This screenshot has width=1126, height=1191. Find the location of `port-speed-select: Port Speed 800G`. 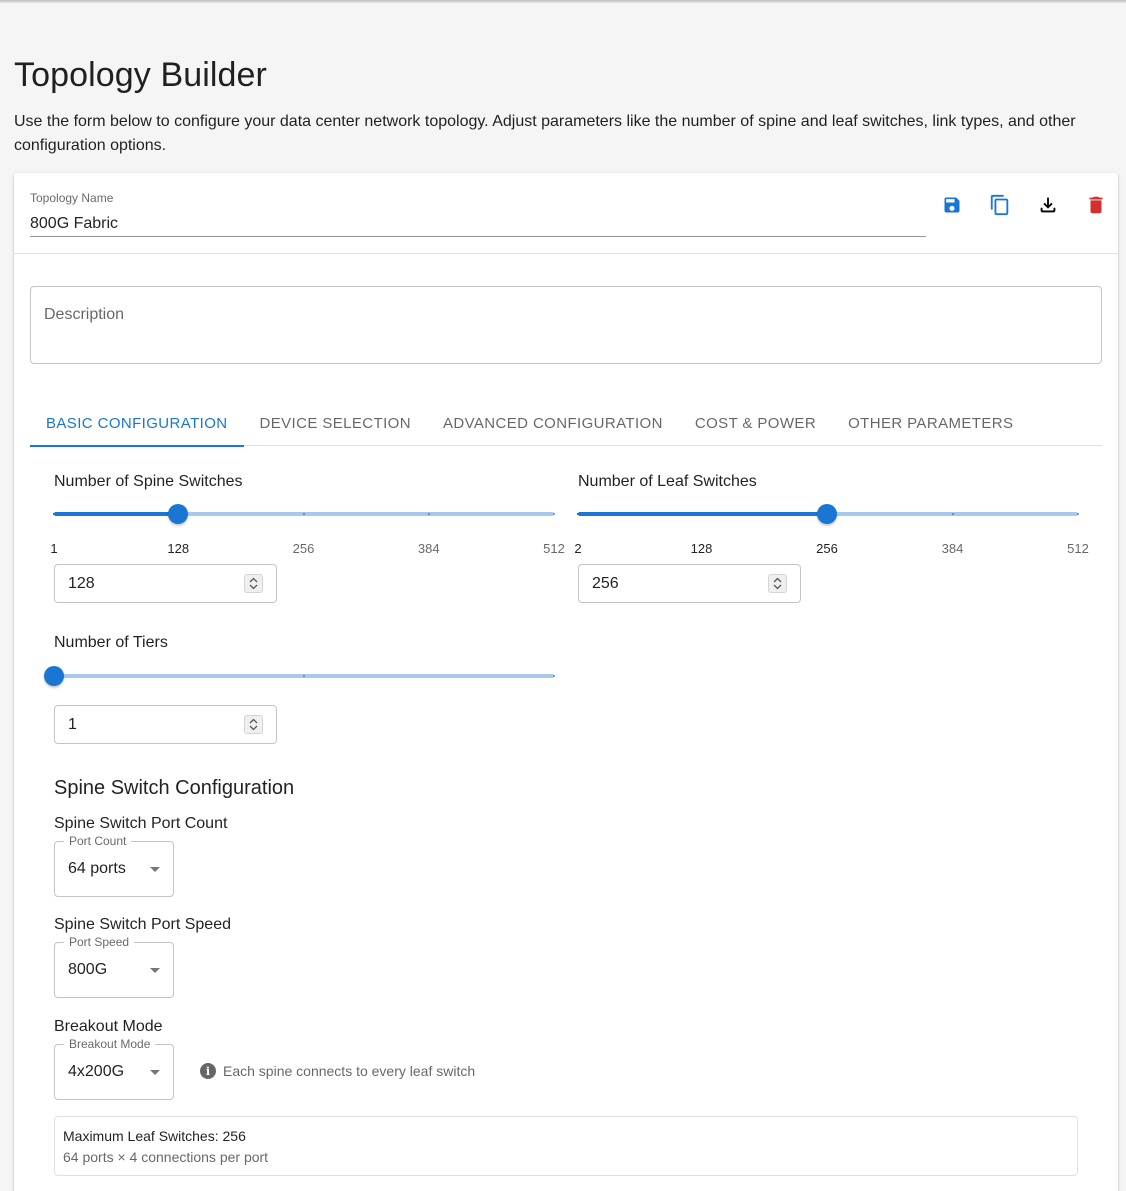

port-speed-select: Port Speed 800G is located at coordinates (114, 966).